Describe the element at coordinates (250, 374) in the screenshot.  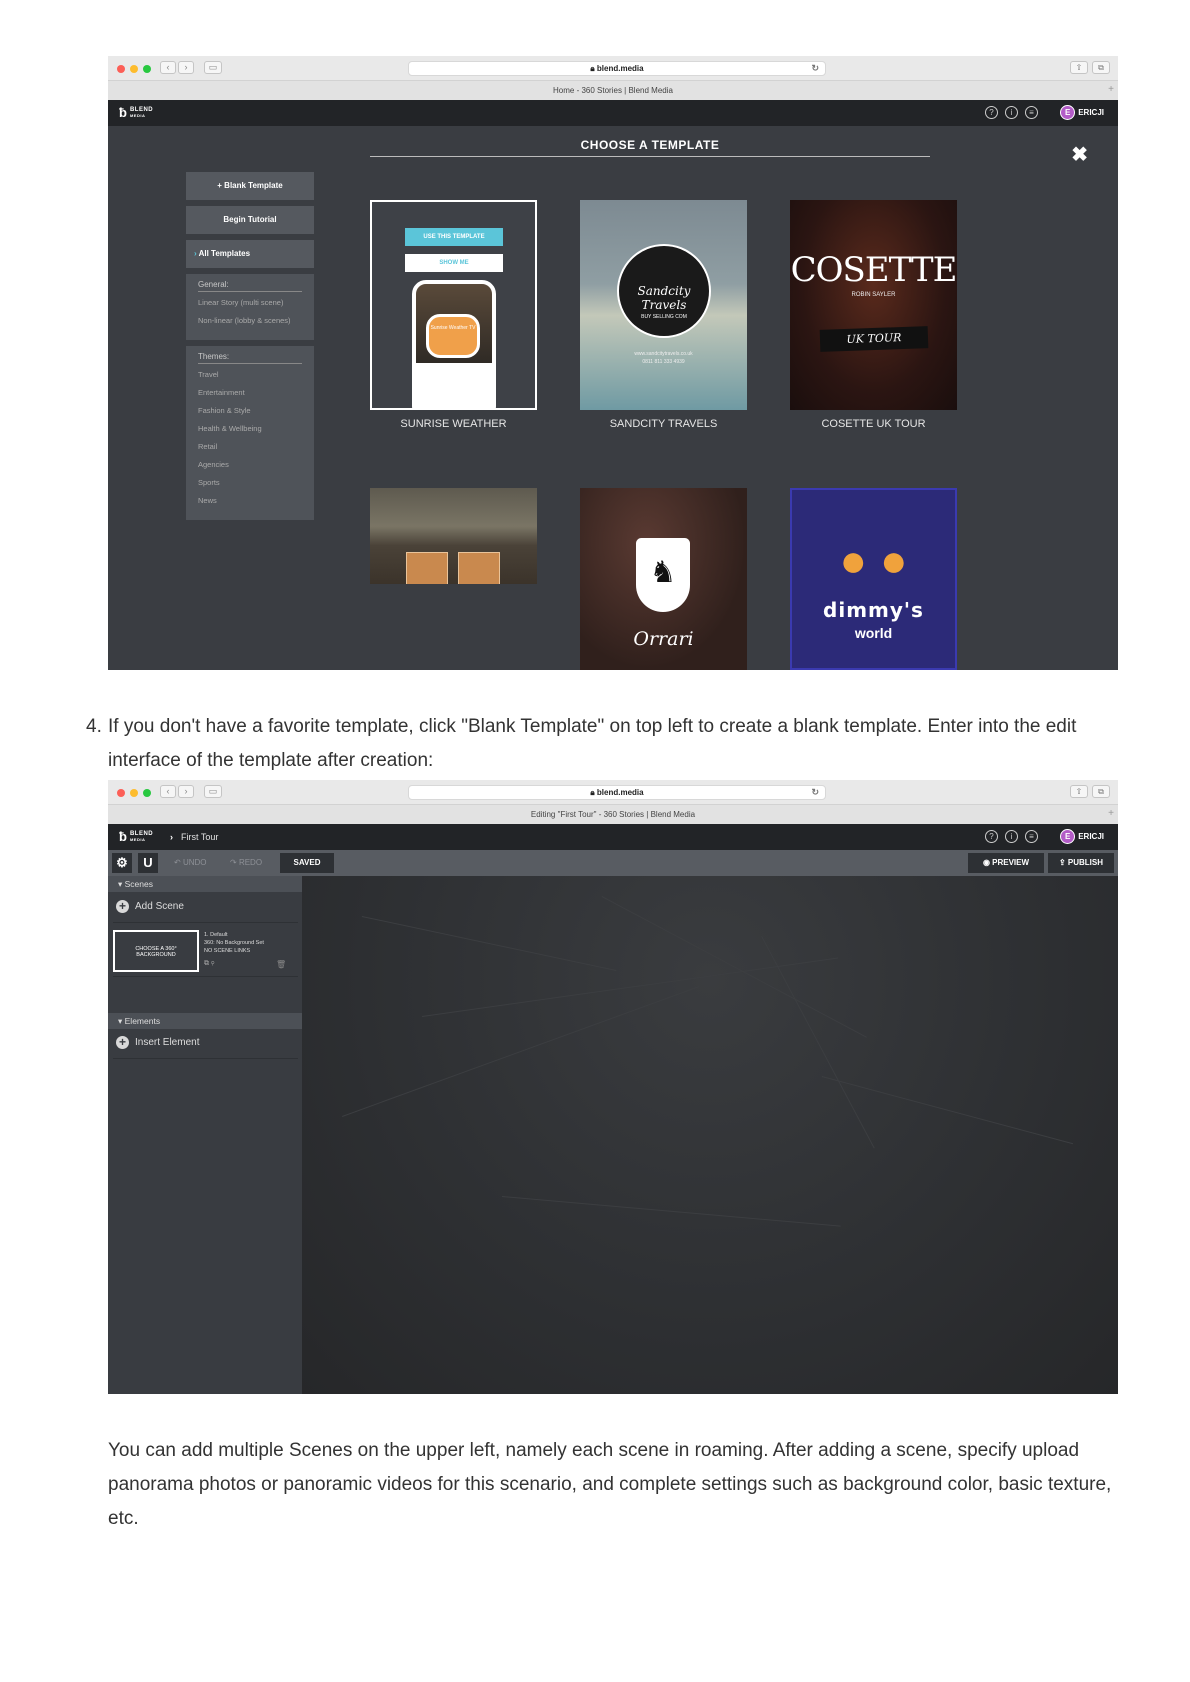
I see `theme-travel: Travel` at that location.